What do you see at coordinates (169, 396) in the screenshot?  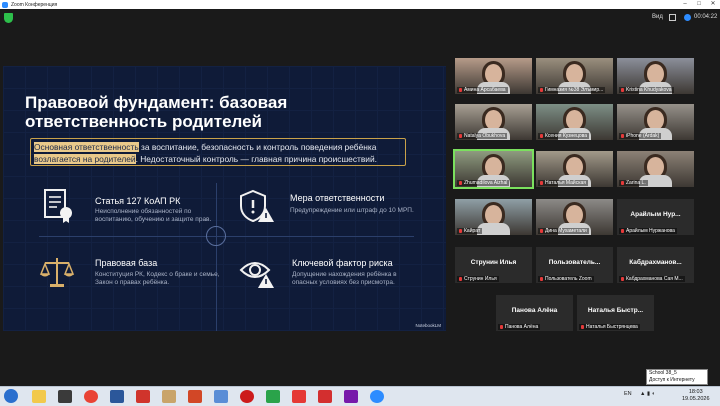 I see `photos-icon` at bounding box center [169, 396].